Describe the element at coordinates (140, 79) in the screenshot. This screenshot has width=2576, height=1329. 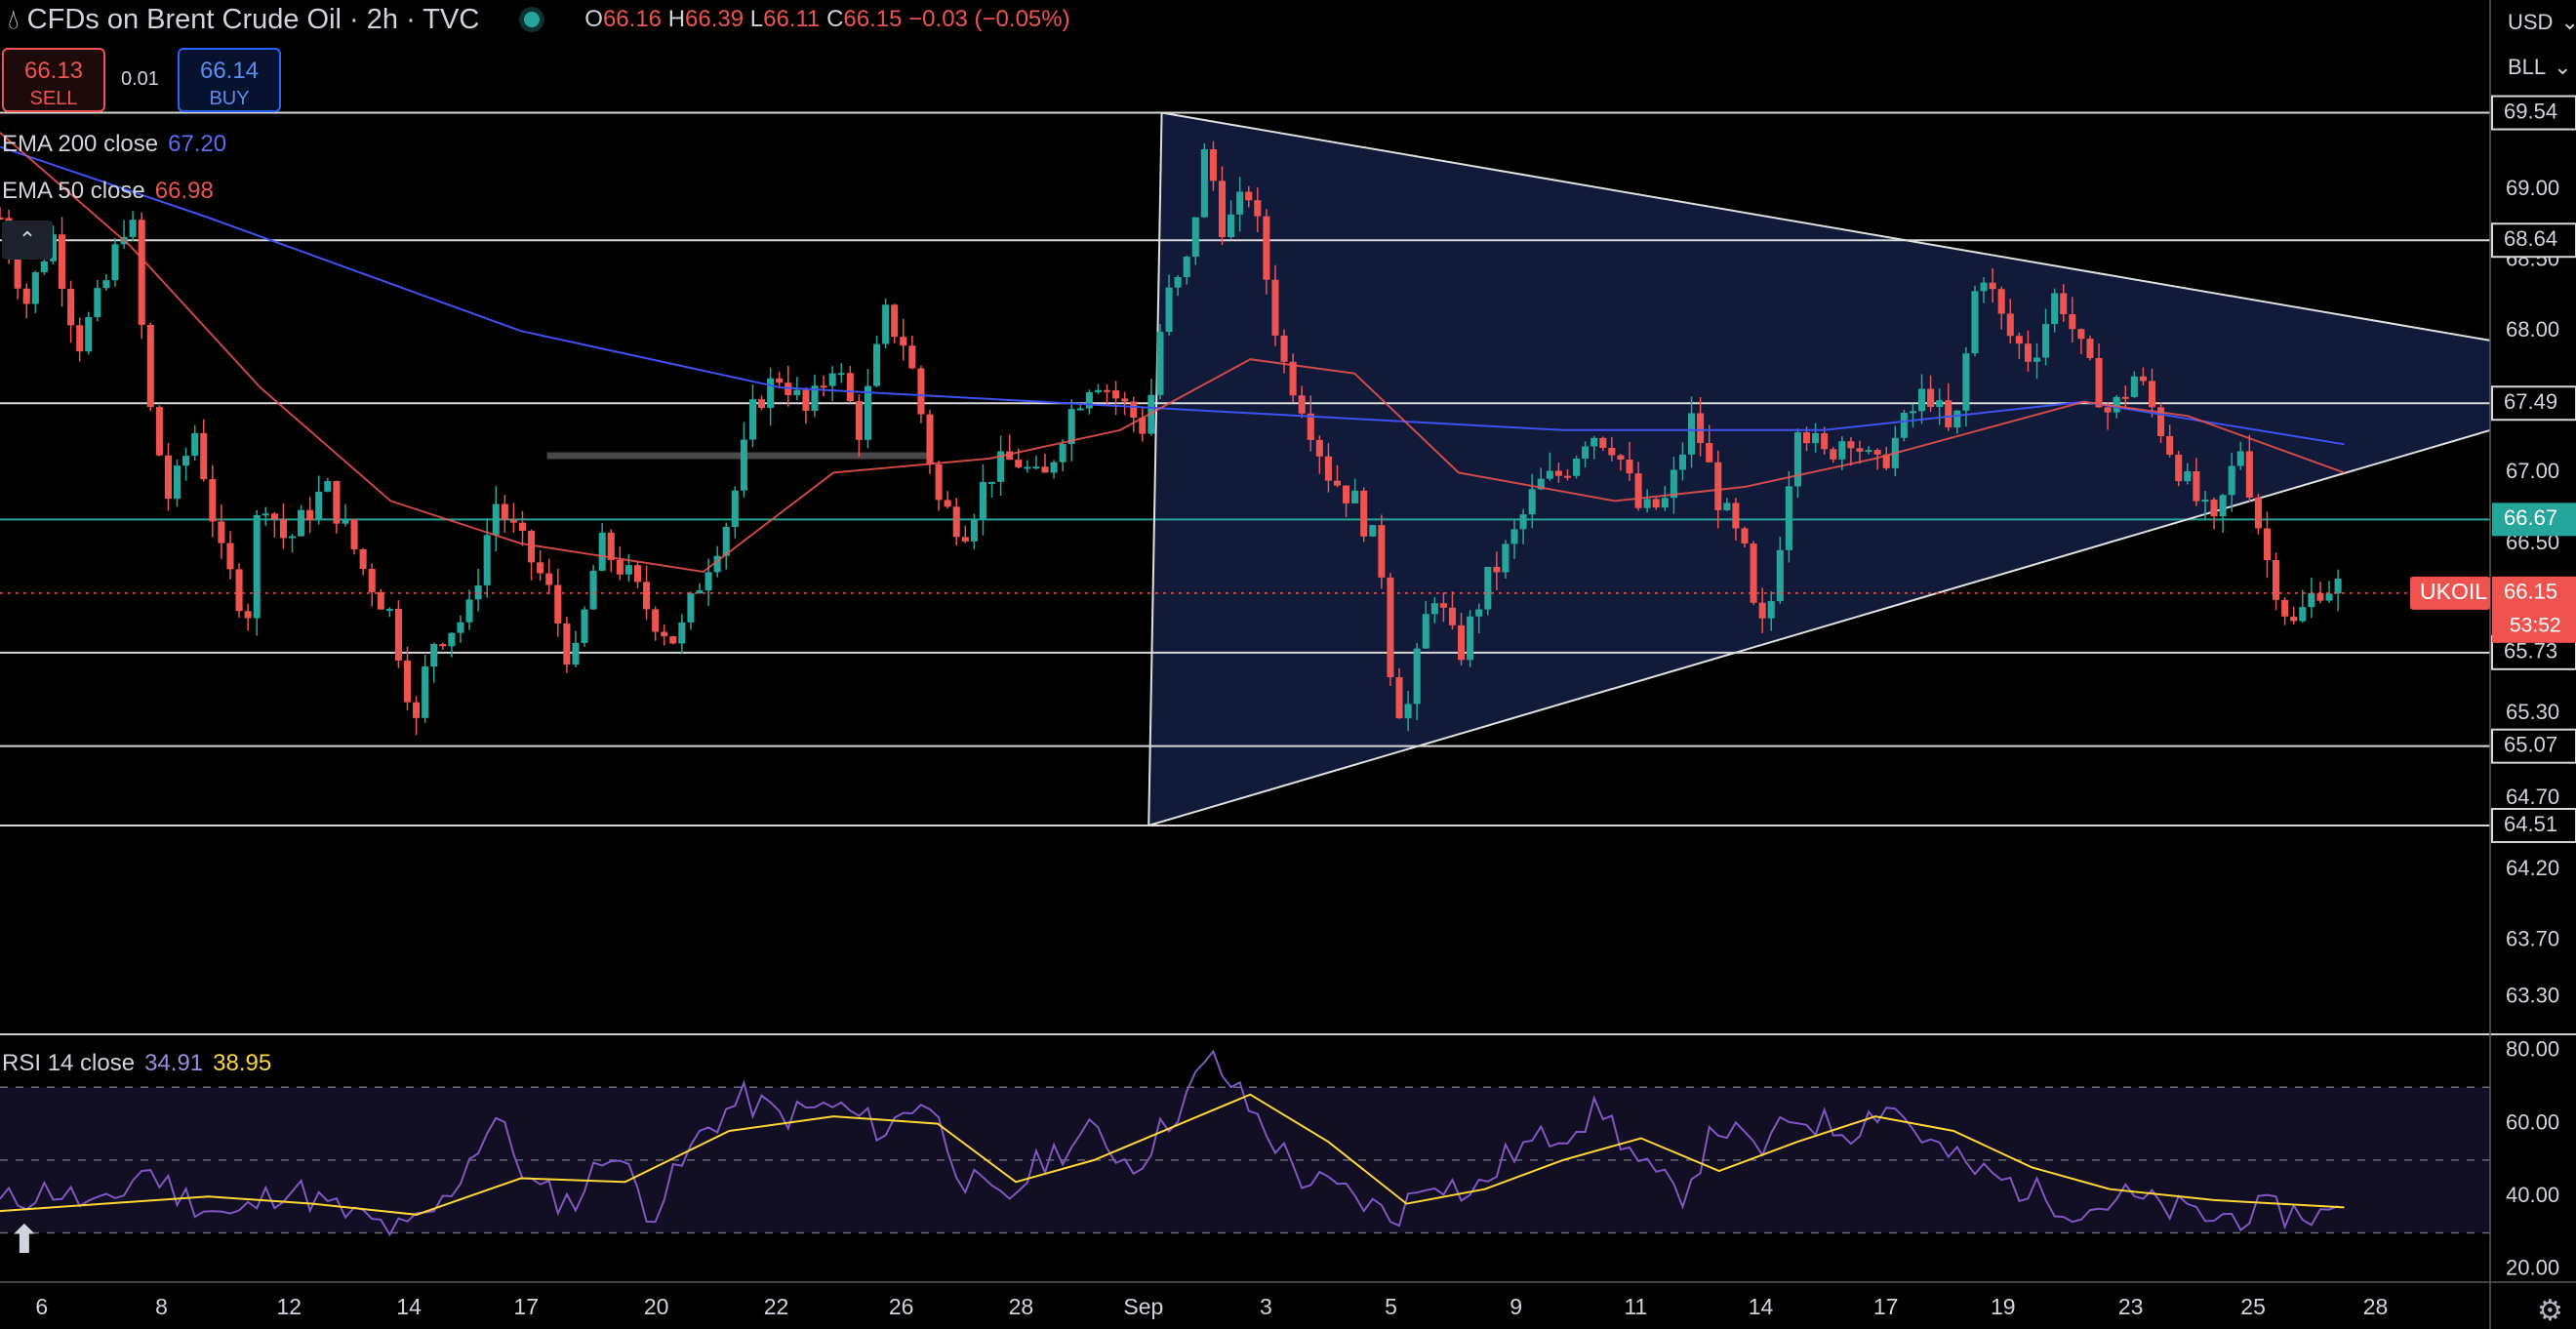
I see `spread-value: 0.01` at that location.